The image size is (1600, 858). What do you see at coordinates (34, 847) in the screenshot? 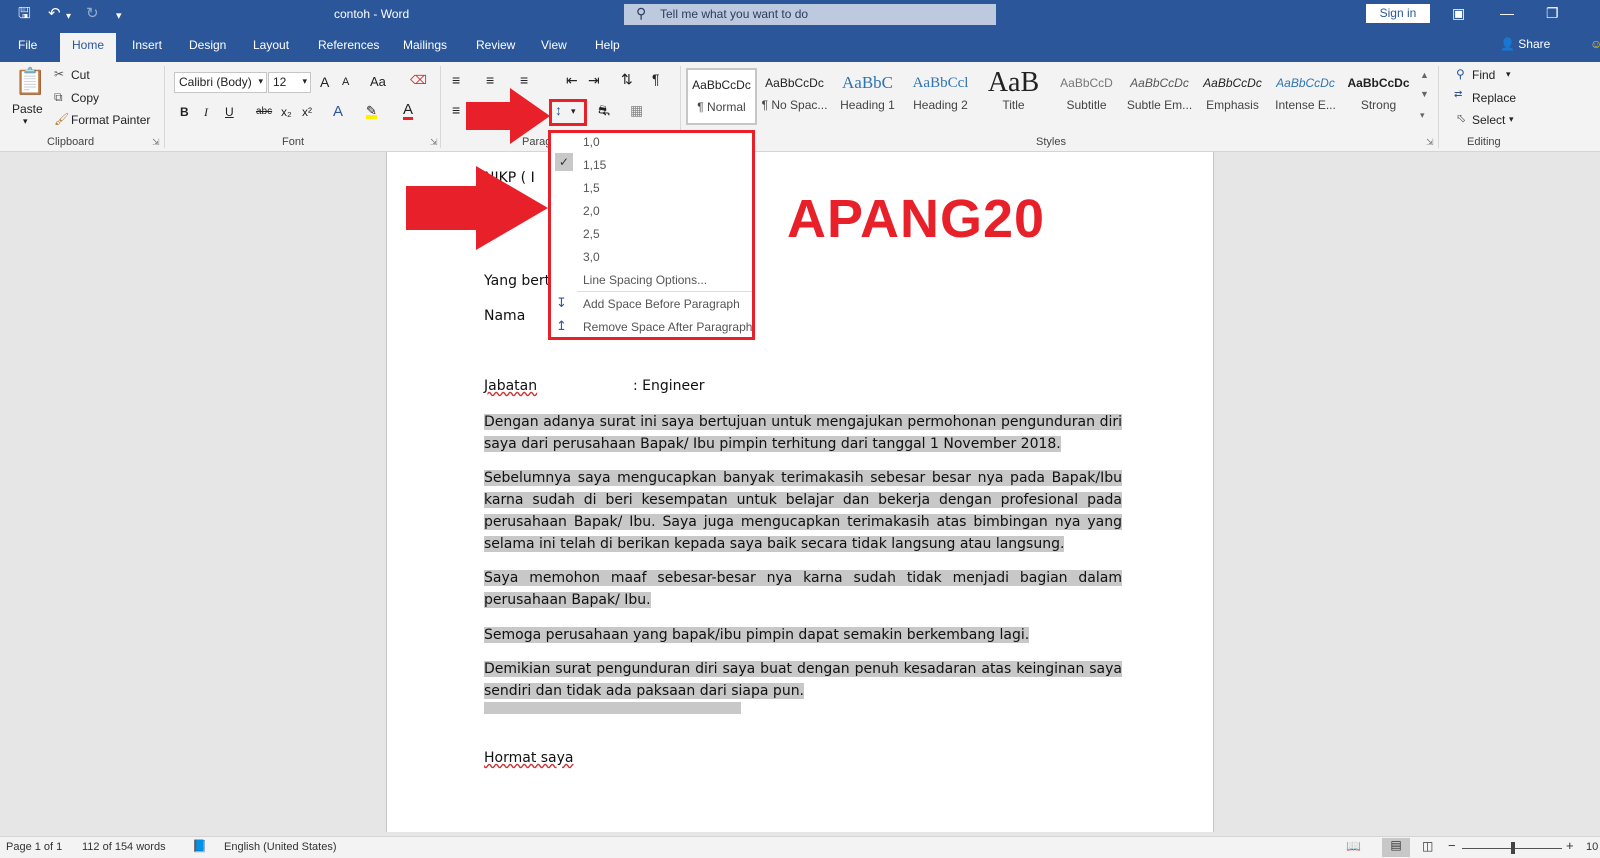
I see `page-count: Page 1 of 1` at bounding box center [34, 847].